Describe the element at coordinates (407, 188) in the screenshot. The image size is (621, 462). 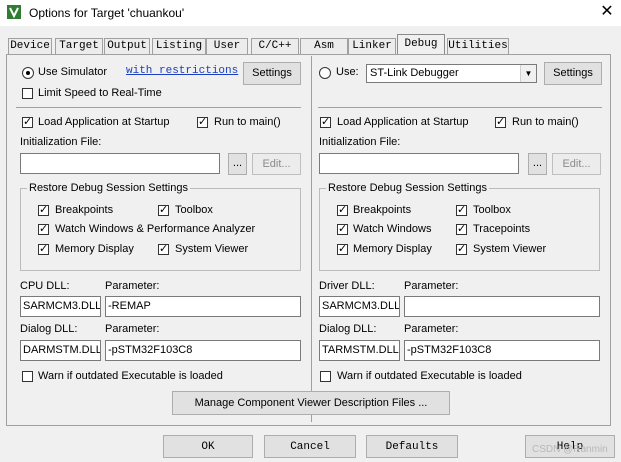
I see `right-restore-group-title: Restore Debug Session Settings` at that location.